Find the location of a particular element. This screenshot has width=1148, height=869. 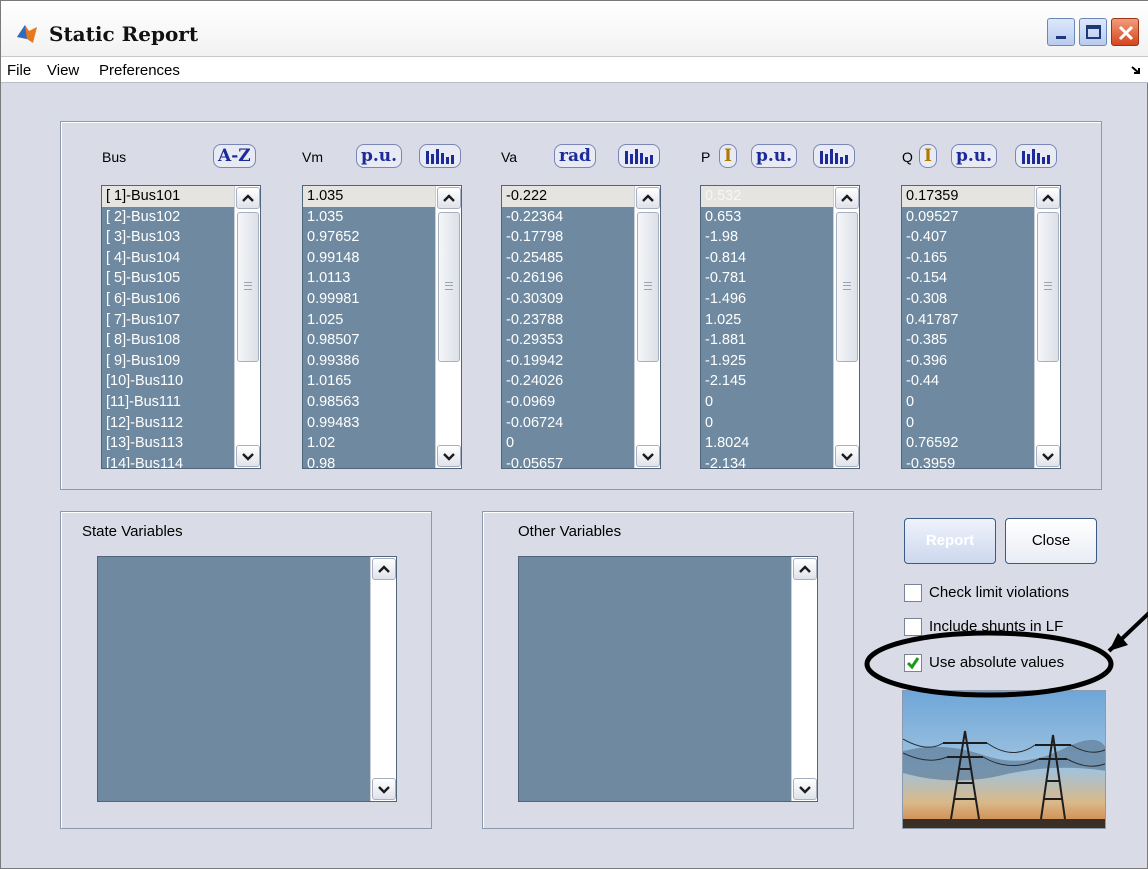

close-icon is located at coordinates (1126, 33).